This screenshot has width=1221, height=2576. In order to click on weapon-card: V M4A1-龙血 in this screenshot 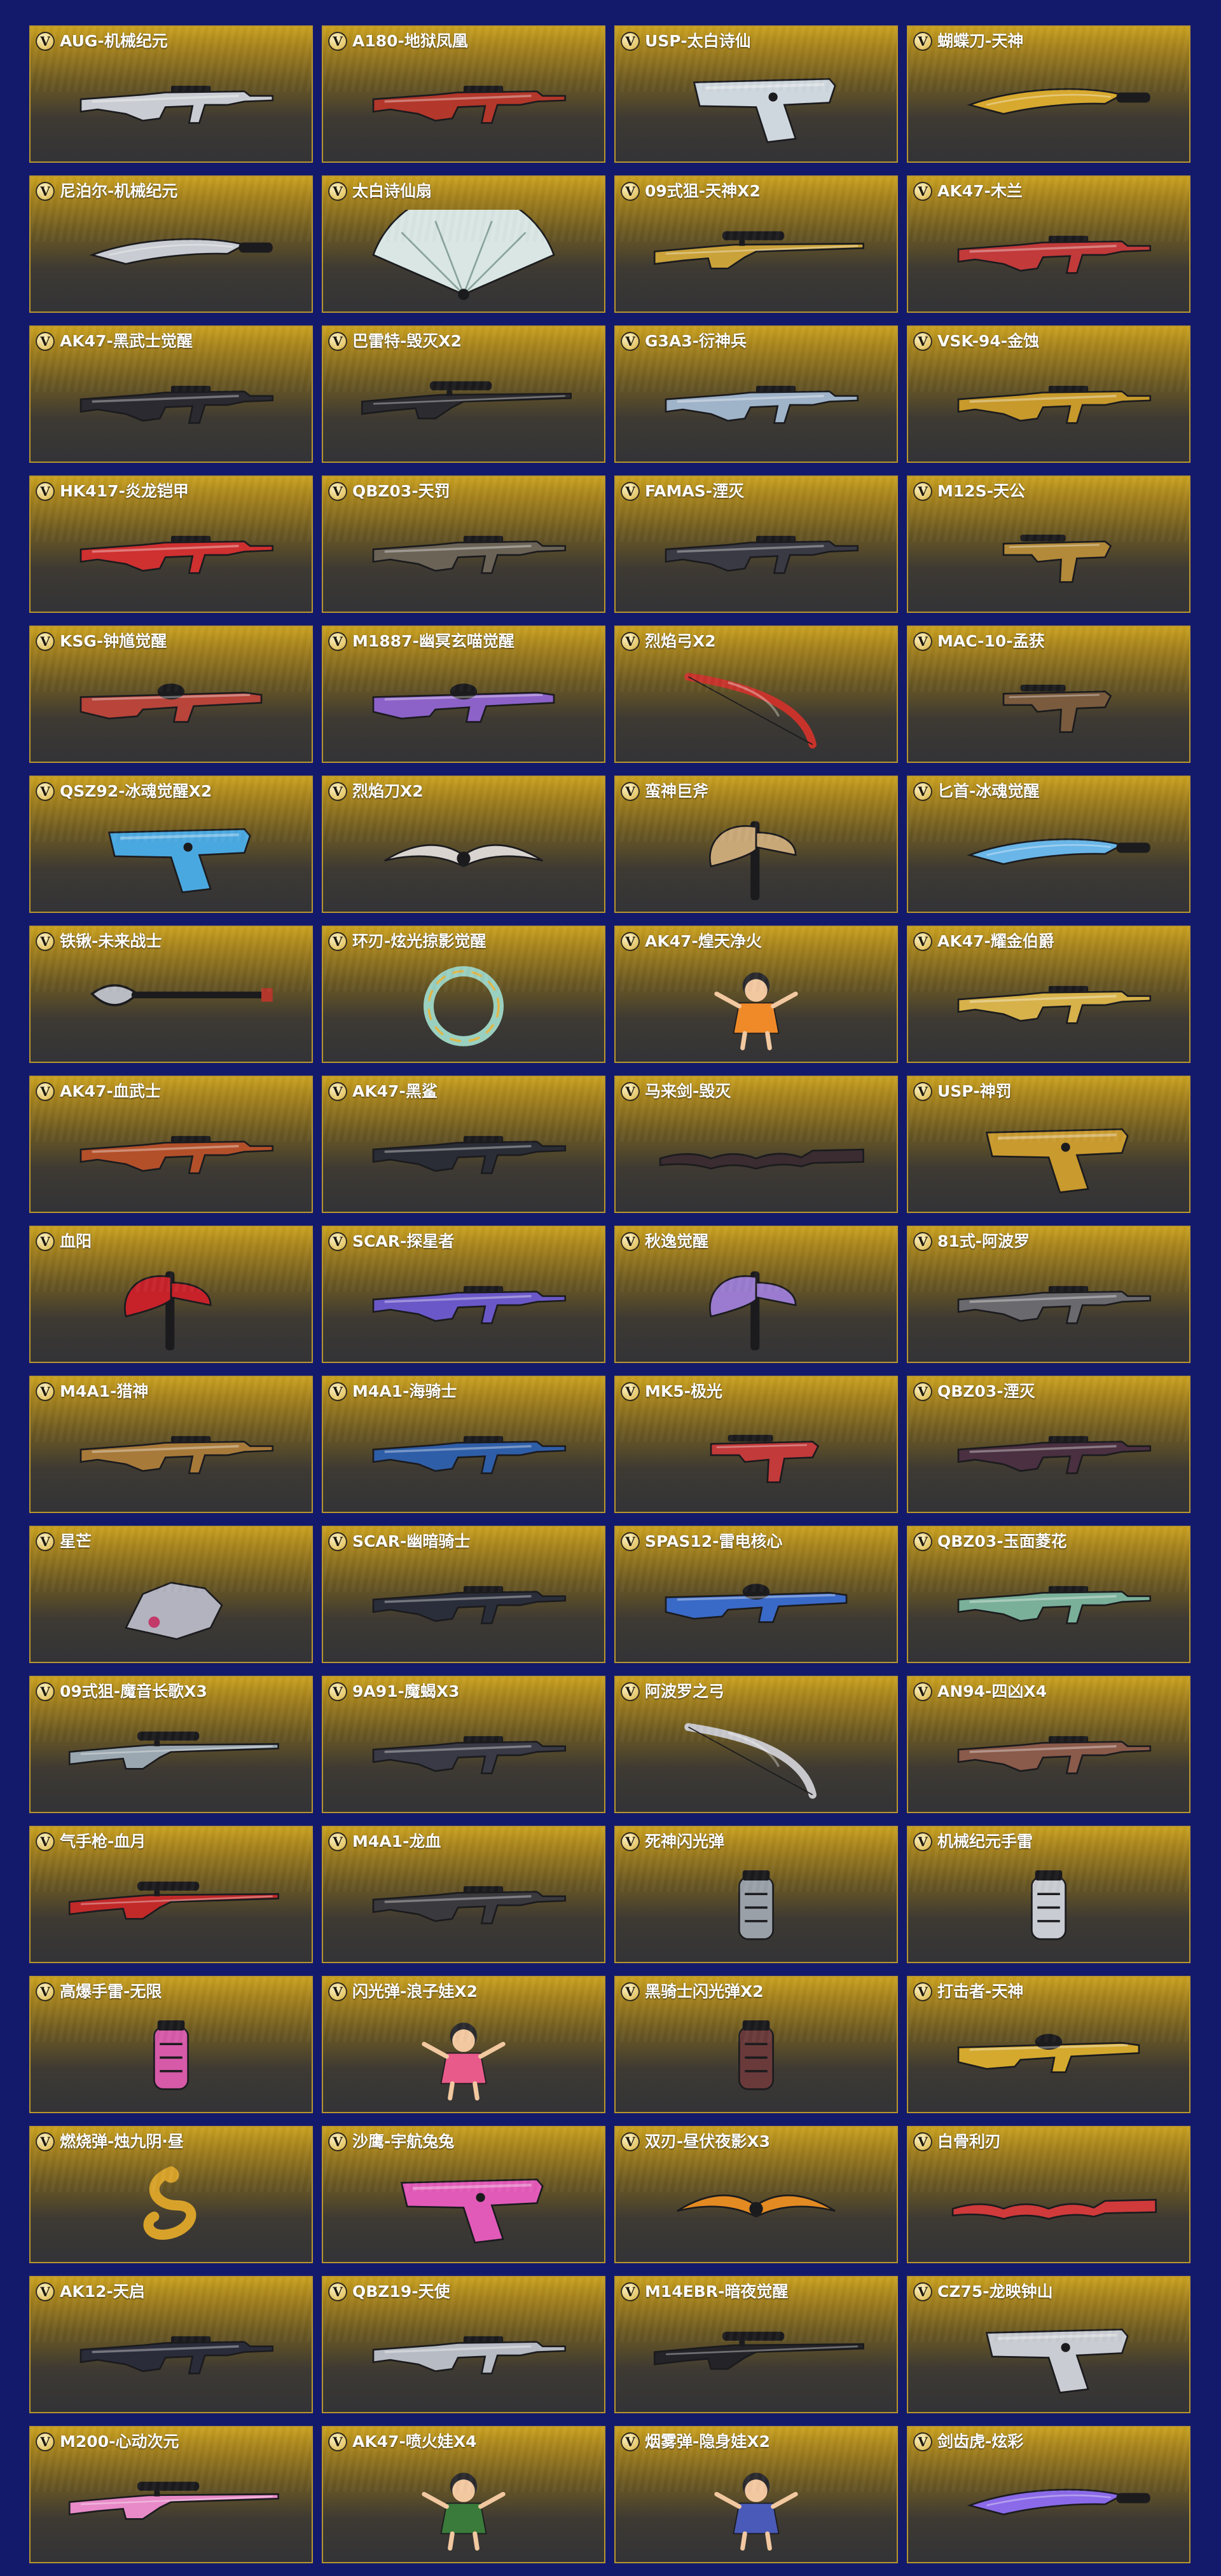, I will do `click(464, 1894)`.